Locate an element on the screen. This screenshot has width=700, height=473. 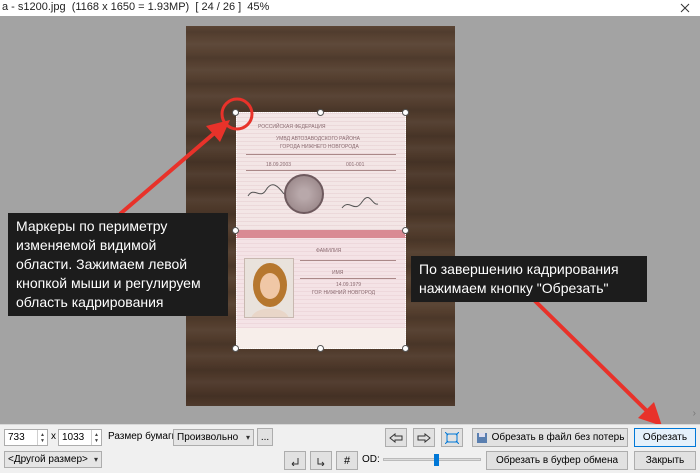
paper-size-value: Произвольно is located at coordinates (208, 437).